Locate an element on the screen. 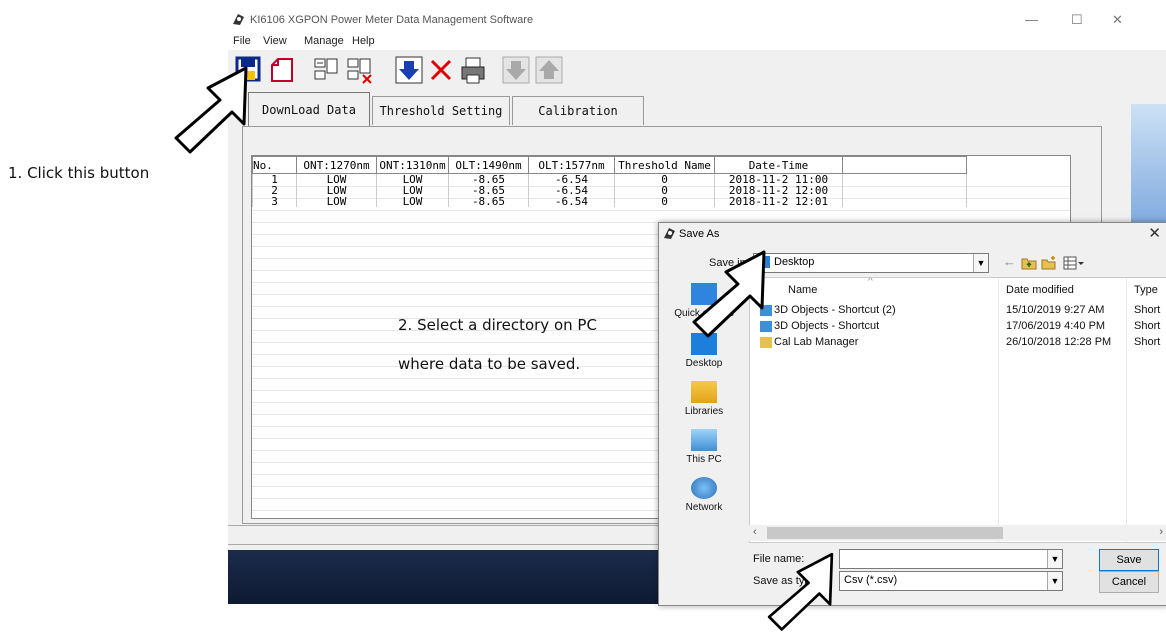 The width and height of the screenshot is (1166, 634). scroll-right-icon: › is located at coordinates (1161, 532).